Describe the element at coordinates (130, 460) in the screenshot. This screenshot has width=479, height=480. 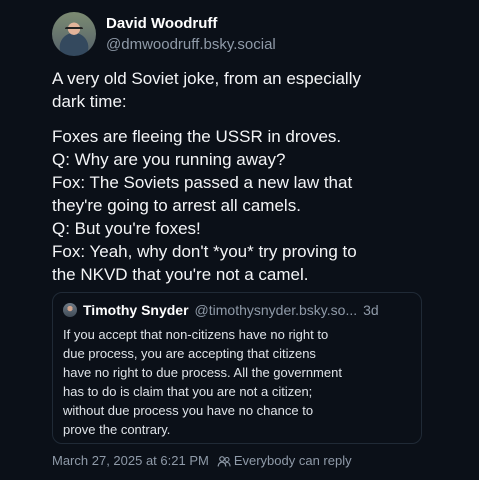
I see `post-timestamp: March 27, 2025 at 6:21 PM` at that location.